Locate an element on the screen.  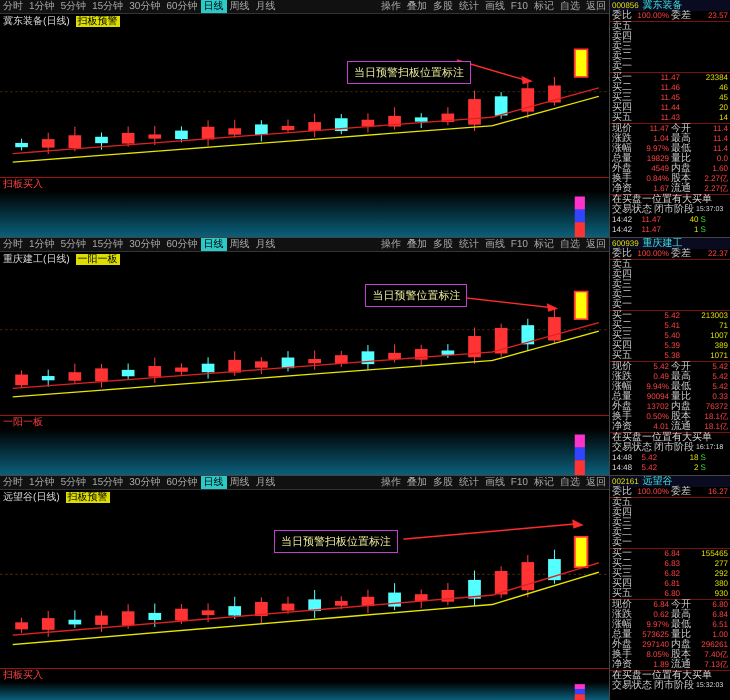
field-value: 100.00% is located at coordinates (652, 16).